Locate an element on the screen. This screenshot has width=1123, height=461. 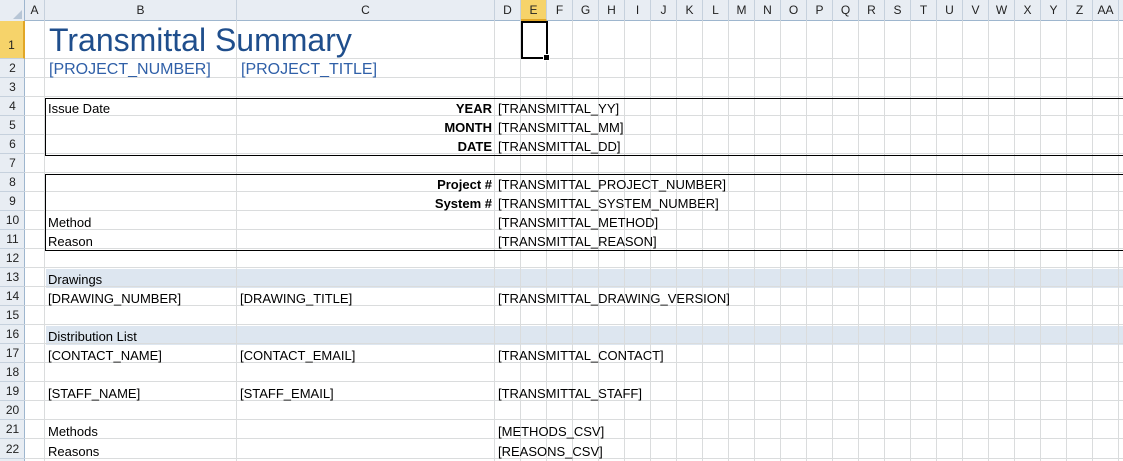
project-value: [TRANSMITTAL_PROJECT_NUMBER] is located at coordinates (612, 184).